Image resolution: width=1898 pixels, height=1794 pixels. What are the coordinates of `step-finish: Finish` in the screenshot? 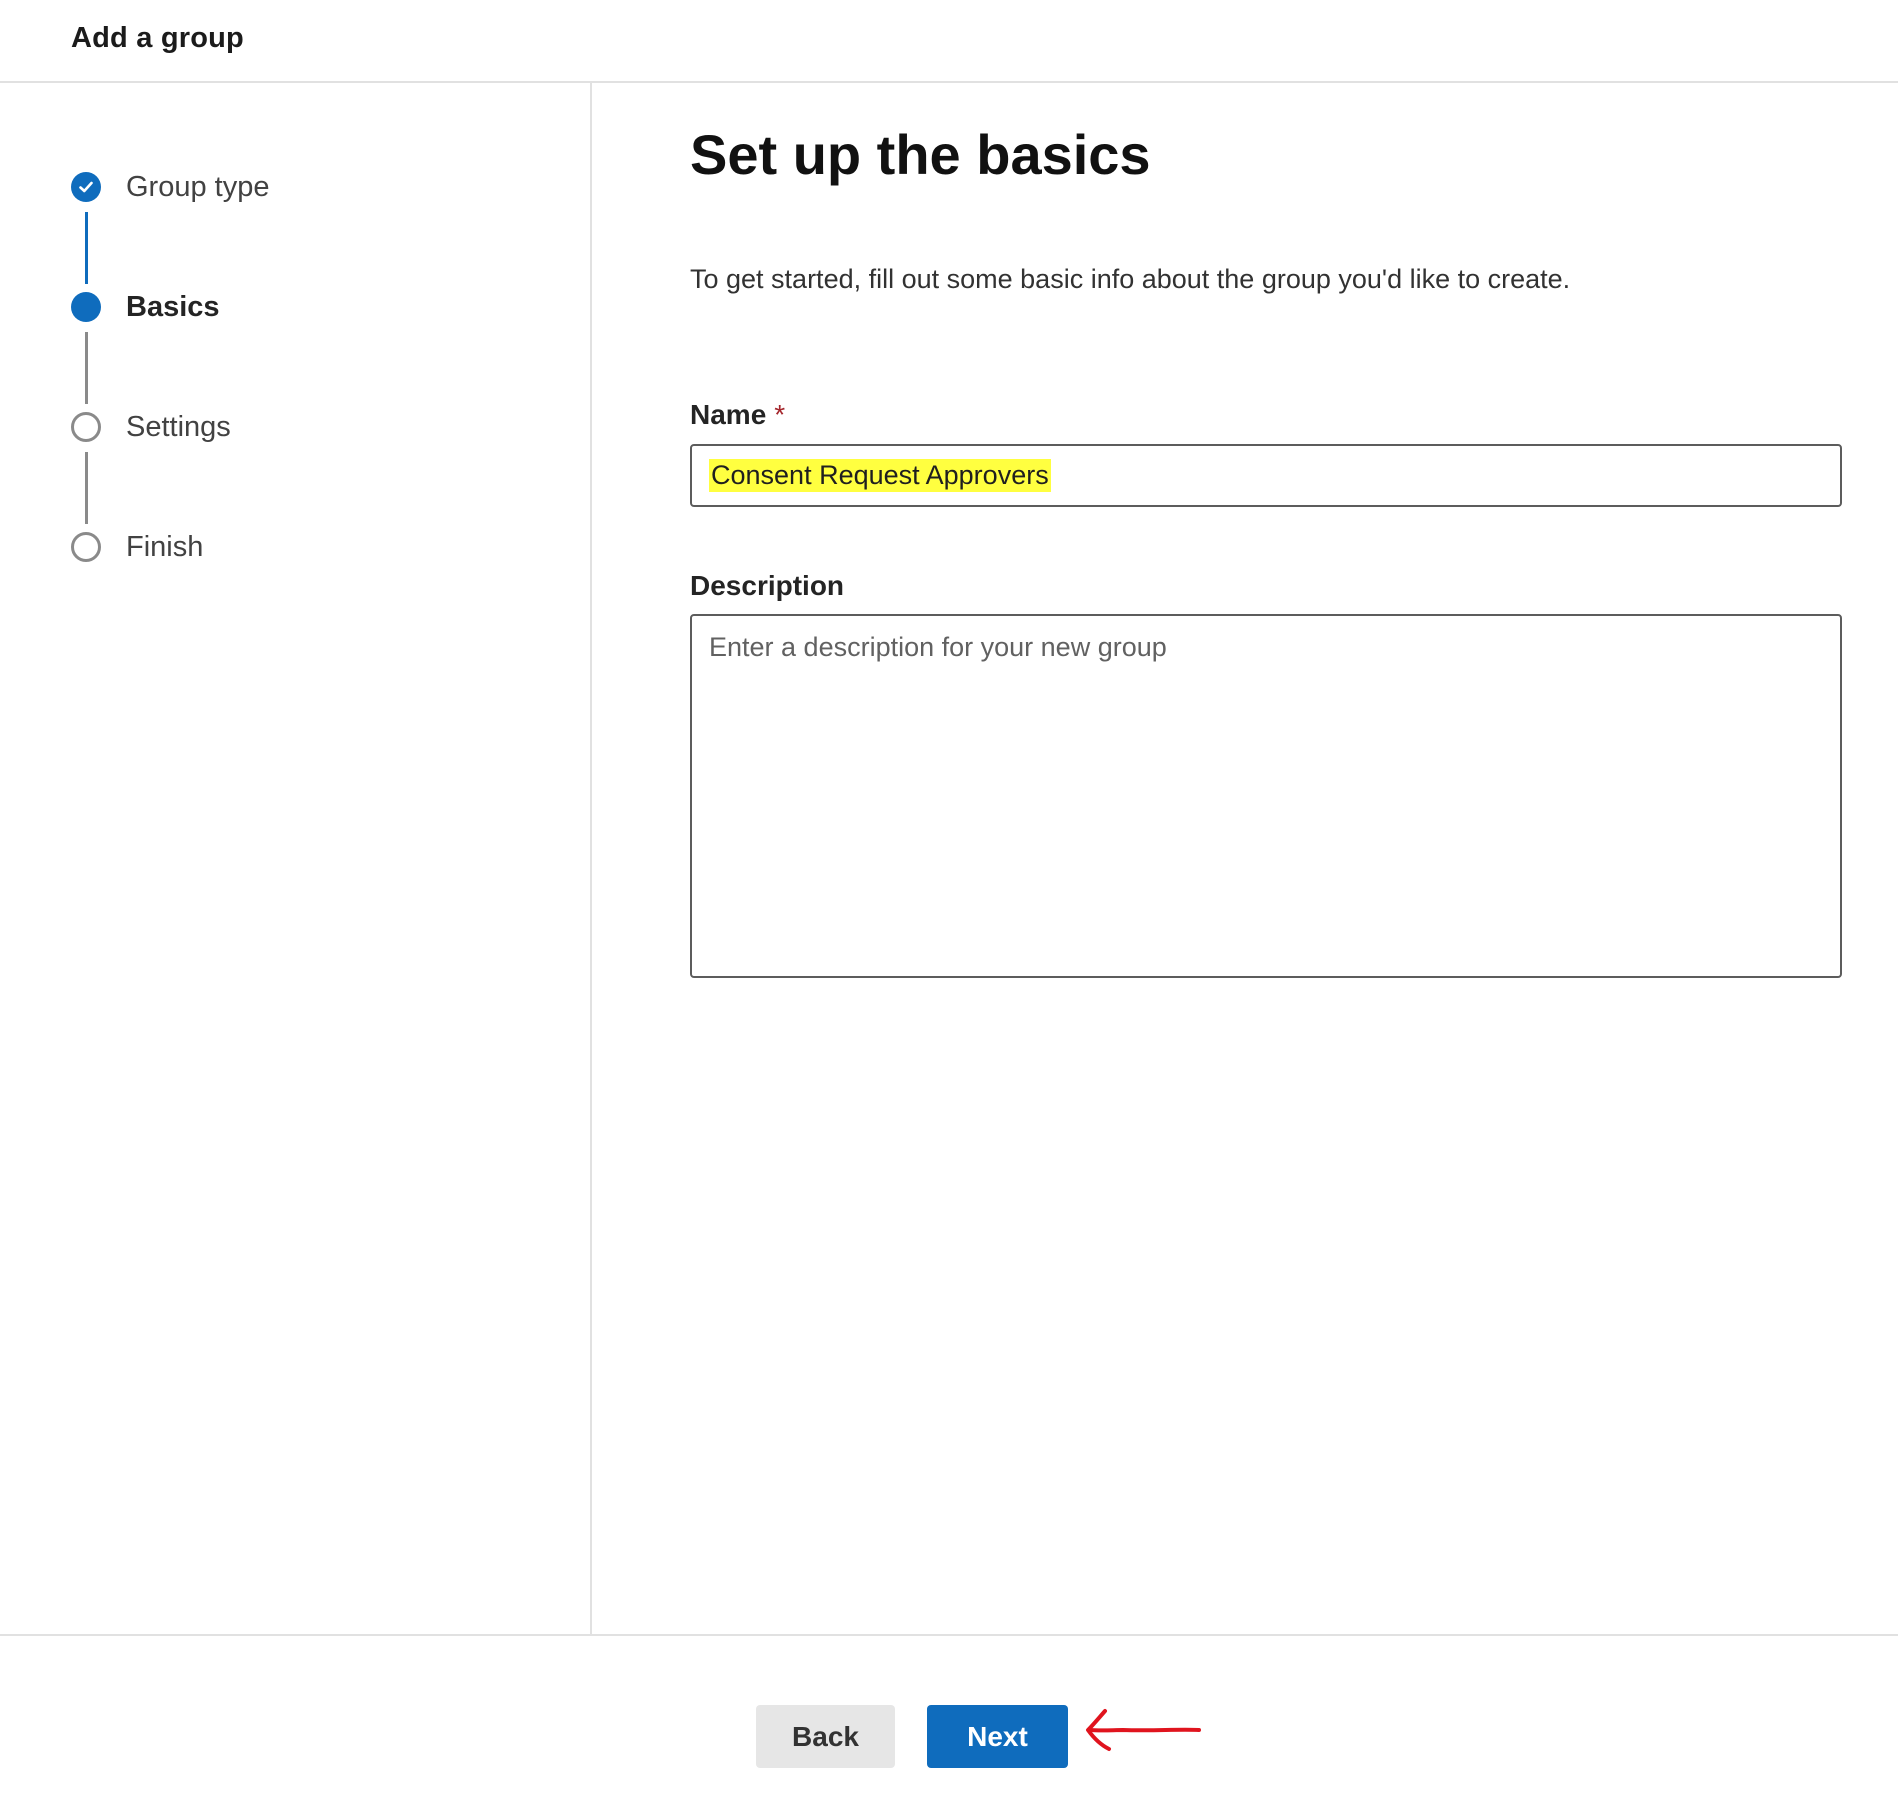 It's located at (137, 547).